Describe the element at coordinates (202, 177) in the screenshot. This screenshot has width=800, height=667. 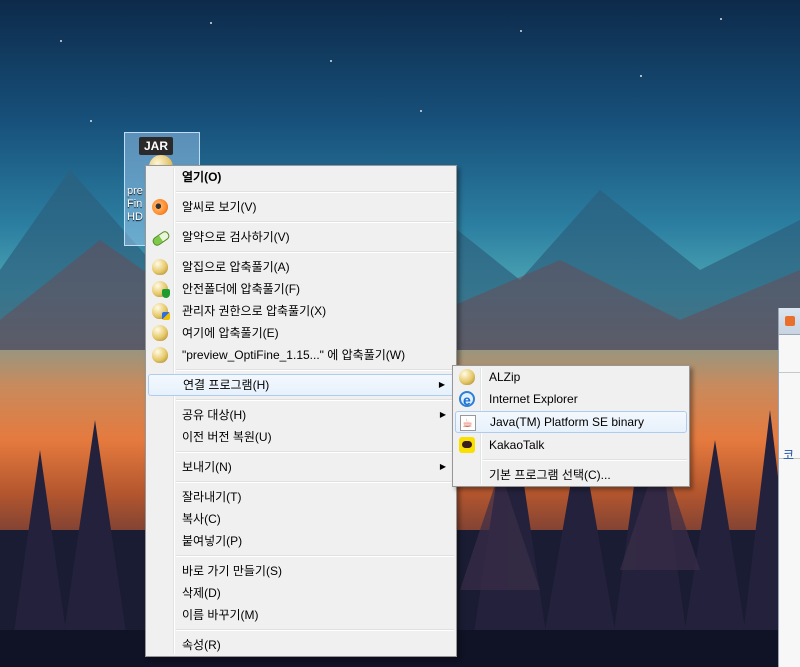
I see `menu-item-label: 열기(O)` at that location.